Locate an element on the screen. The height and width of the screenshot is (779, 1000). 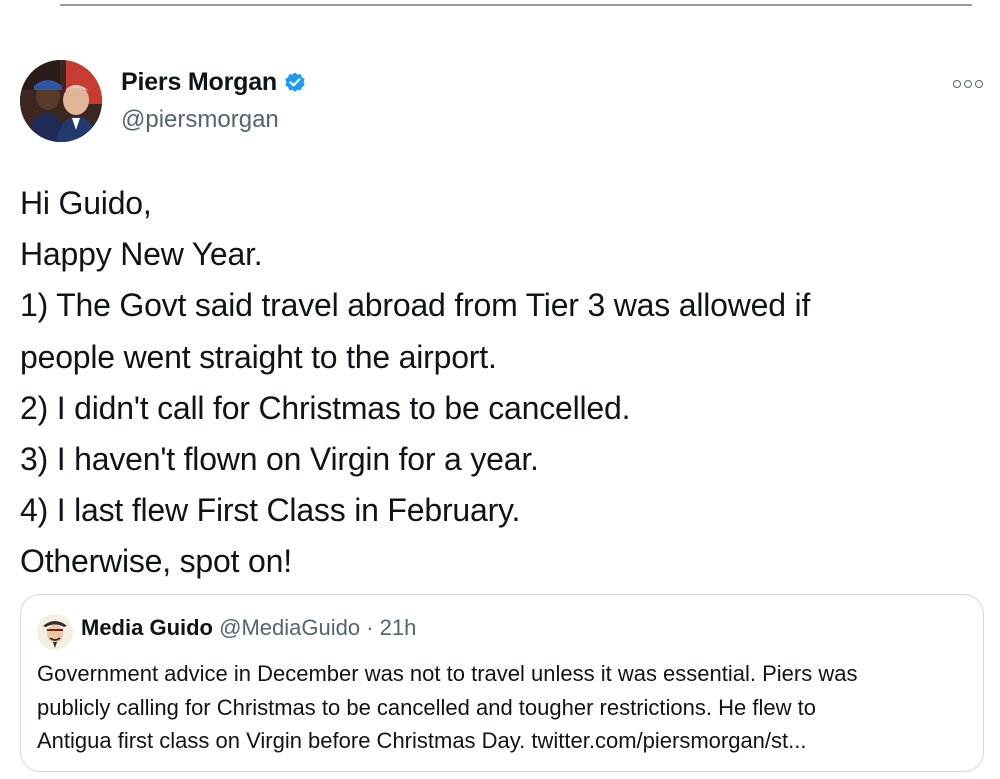
quoted-header: Media Guido @MediaGuido · 21h is located at coordinates (248, 628).